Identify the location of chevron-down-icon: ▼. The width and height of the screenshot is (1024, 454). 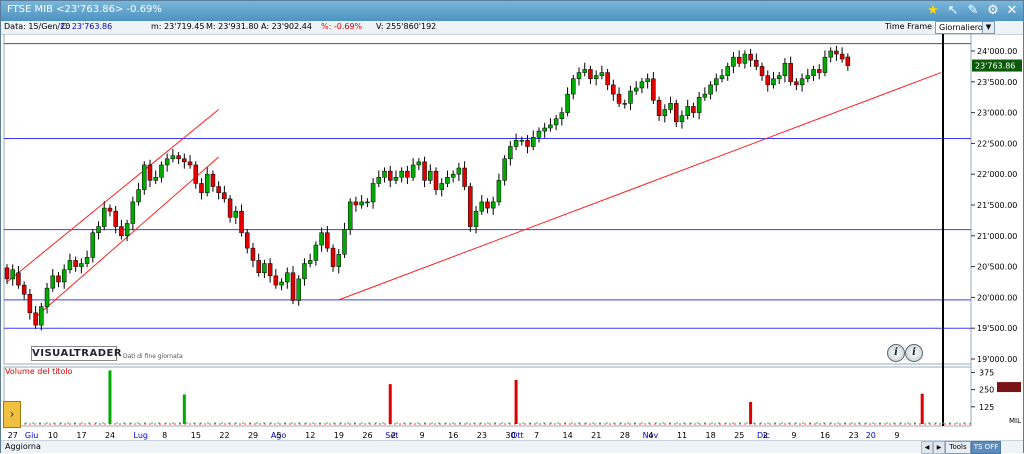
(988, 27).